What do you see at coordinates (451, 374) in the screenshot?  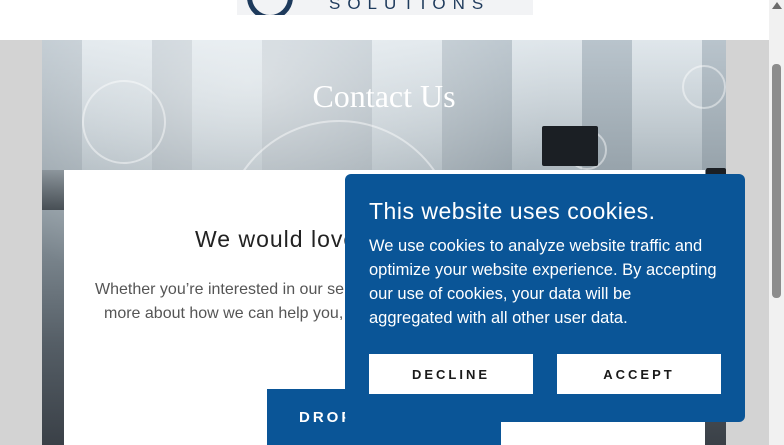 I see `decline-cookies-button: DECLINE` at bounding box center [451, 374].